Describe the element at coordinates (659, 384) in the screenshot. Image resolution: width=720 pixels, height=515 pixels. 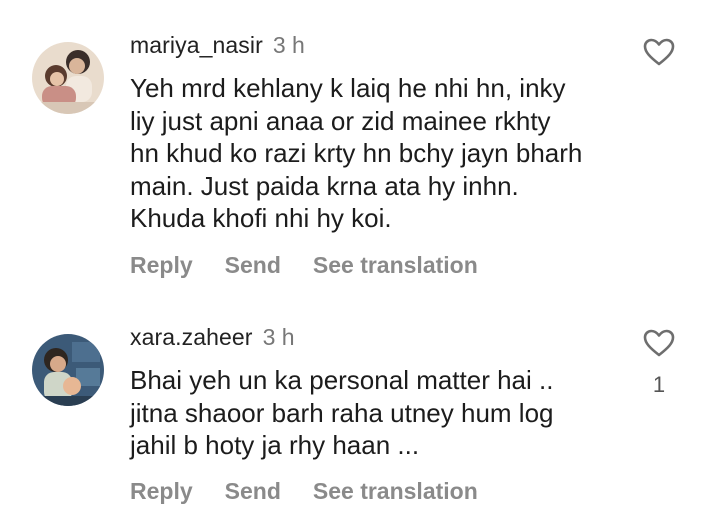
I see `like-count: 1` at that location.